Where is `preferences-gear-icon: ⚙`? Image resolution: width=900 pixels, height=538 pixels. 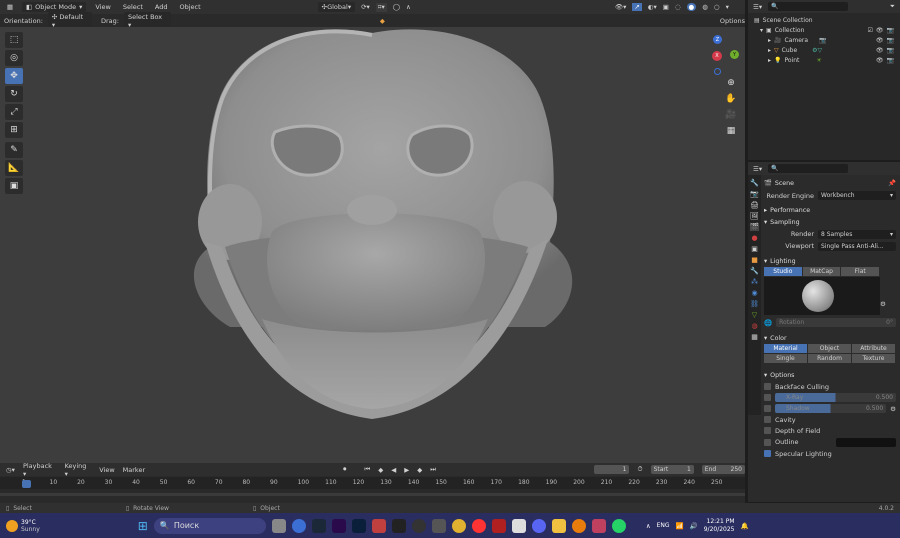 preferences-gear-icon: ⚙ is located at coordinates (883, 304).